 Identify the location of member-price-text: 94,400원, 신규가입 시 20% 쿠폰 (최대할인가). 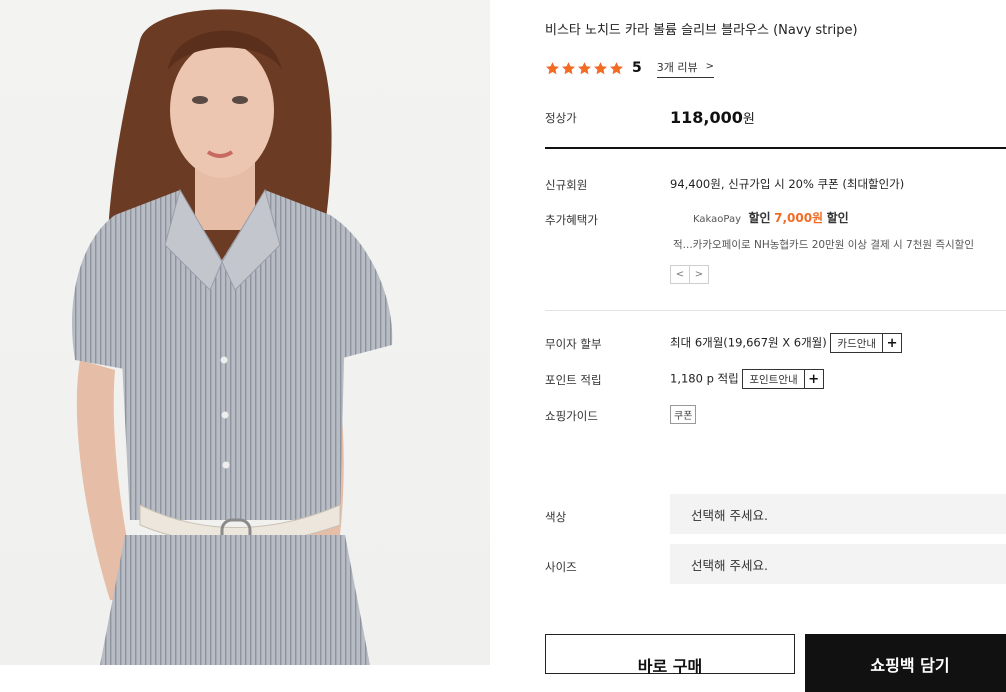
(787, 184).